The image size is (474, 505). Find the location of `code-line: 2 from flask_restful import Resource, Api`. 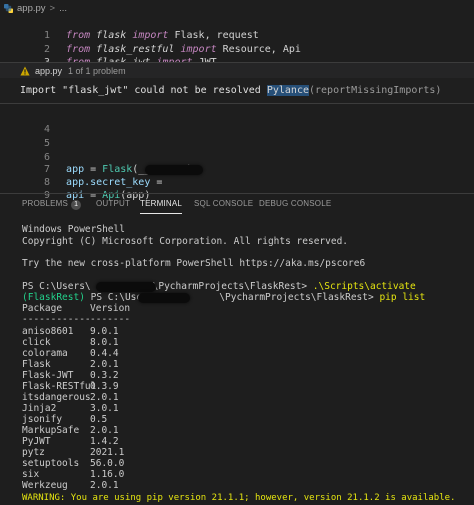

code-line: 2 from flask_restful import Resource, Api is located at coordinates (150, 42).